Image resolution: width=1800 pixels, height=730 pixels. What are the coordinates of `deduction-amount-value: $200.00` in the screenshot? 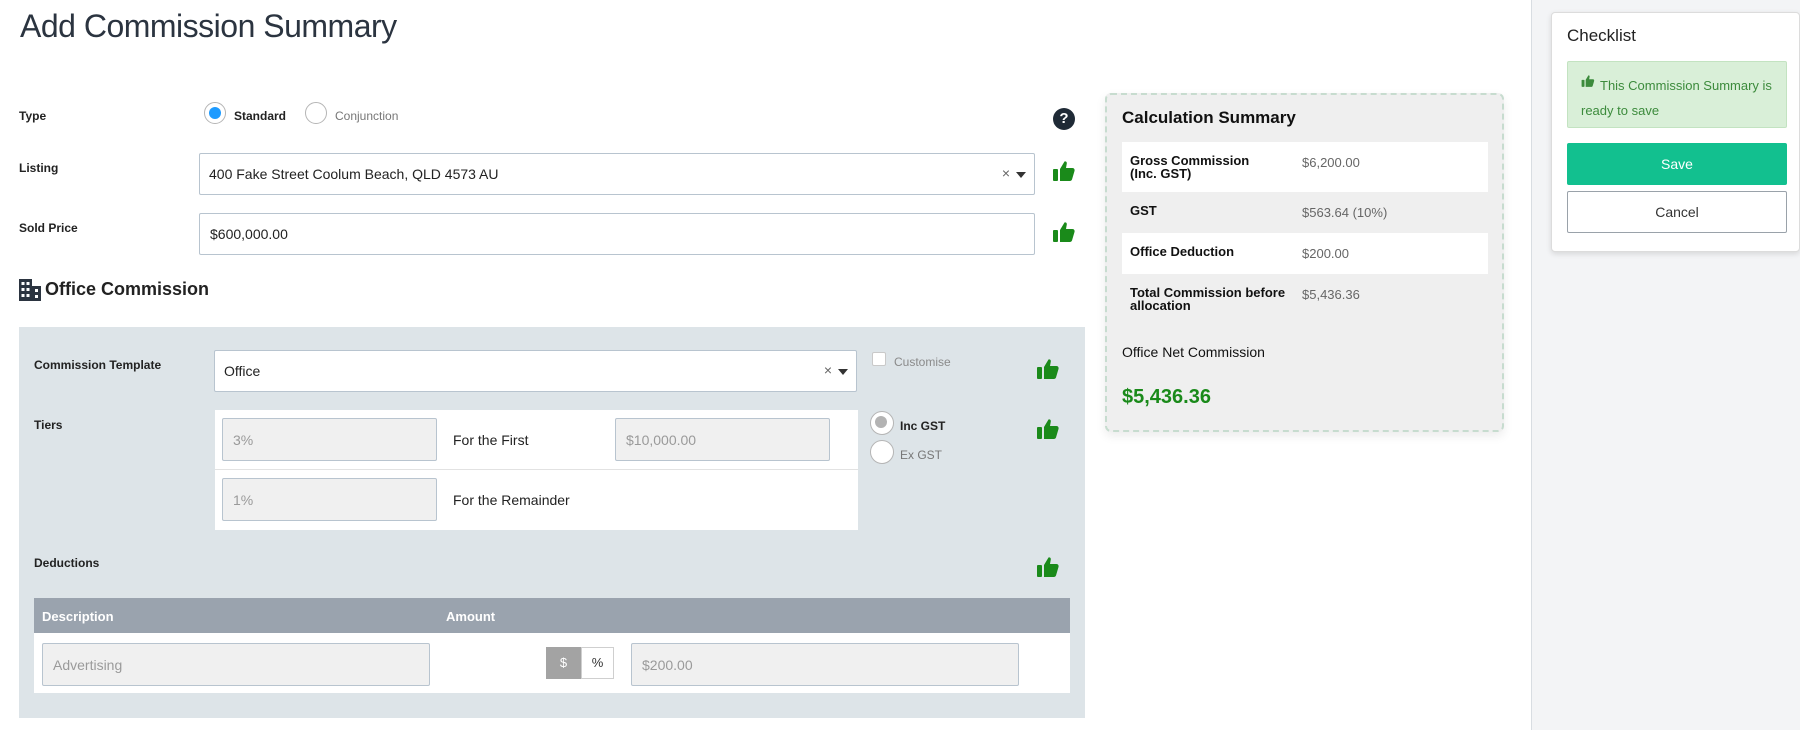 It's located at (667, 664).